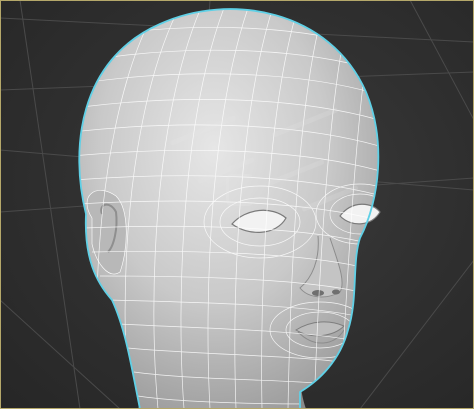  What do you see at coordinates (246, 202) in the screenshot?
I see `cg-logo-icon` at bounding box center [246, 202].